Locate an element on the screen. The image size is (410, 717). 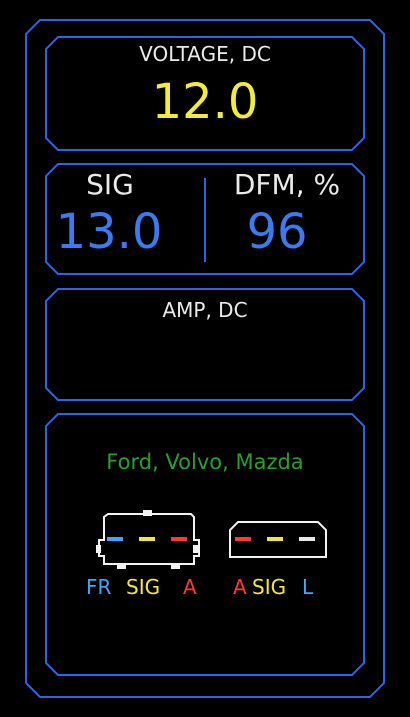
amp-title: AMP, DC is located at coordinates (205, 310).